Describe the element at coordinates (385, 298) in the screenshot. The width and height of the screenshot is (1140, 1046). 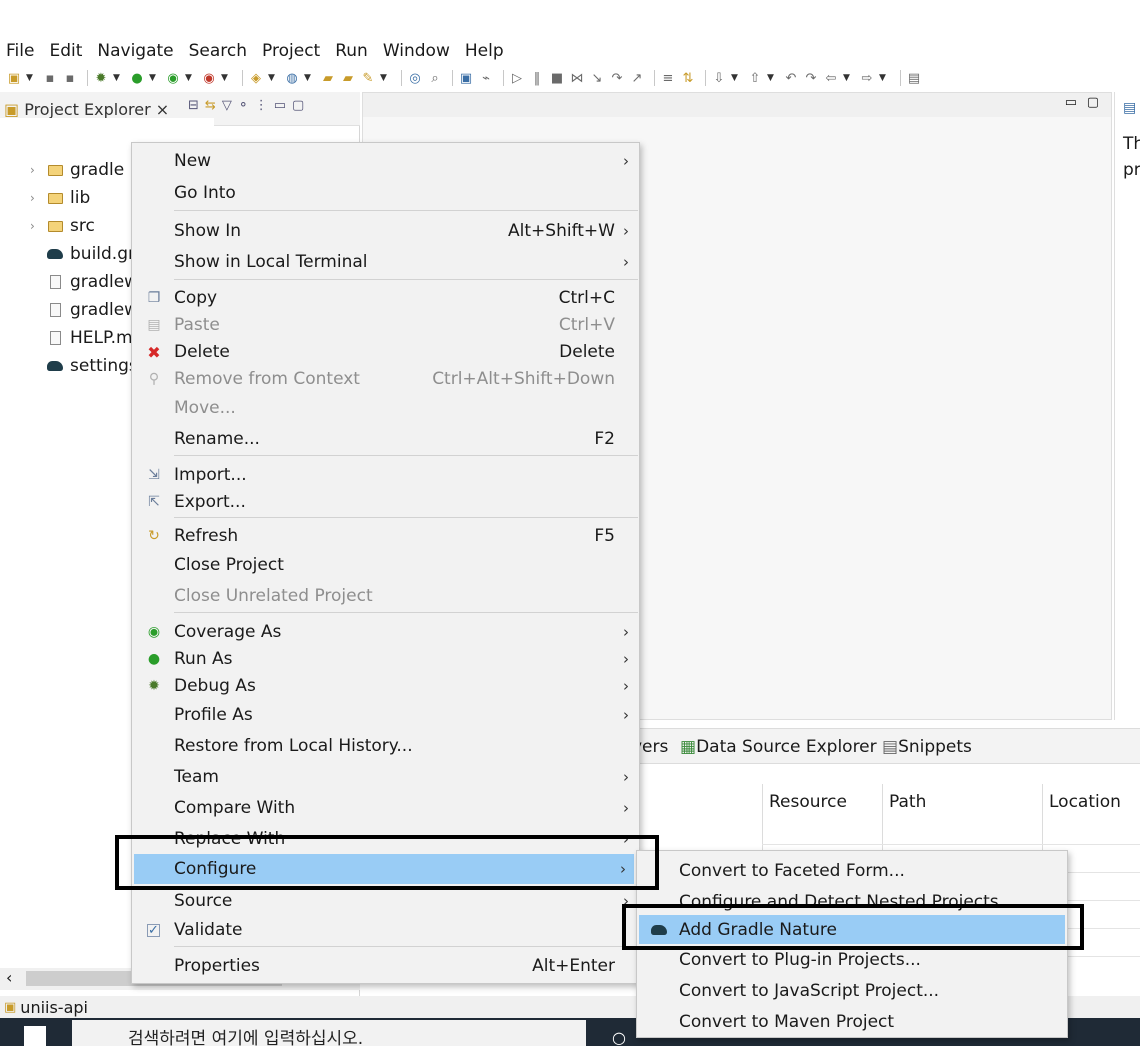
I see `menu-item-copy: ❐ Copy Ctrl+C` at that location.